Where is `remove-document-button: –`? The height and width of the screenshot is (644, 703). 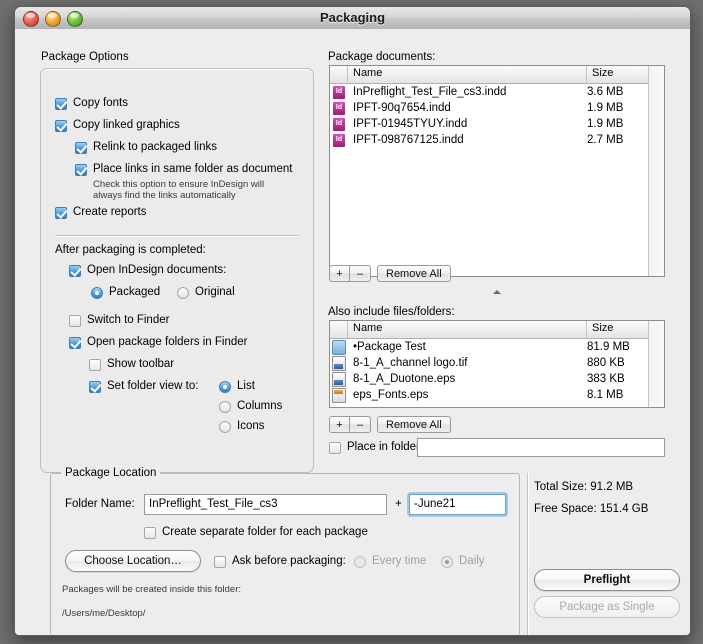
remove-document-button: – is located at coordinates (360, 273).